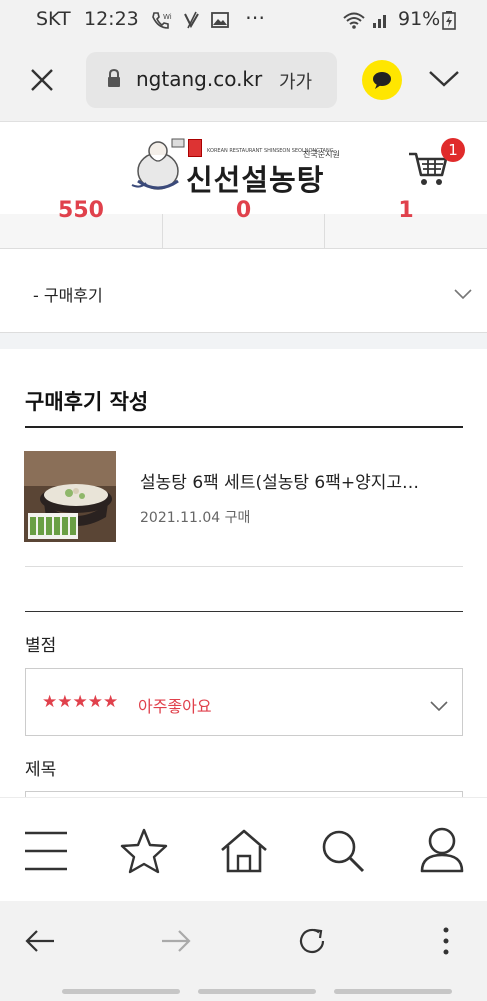  Describe the element at coordinates (406, 223) in the screenshot. I see `count-cell: 1` at that location.